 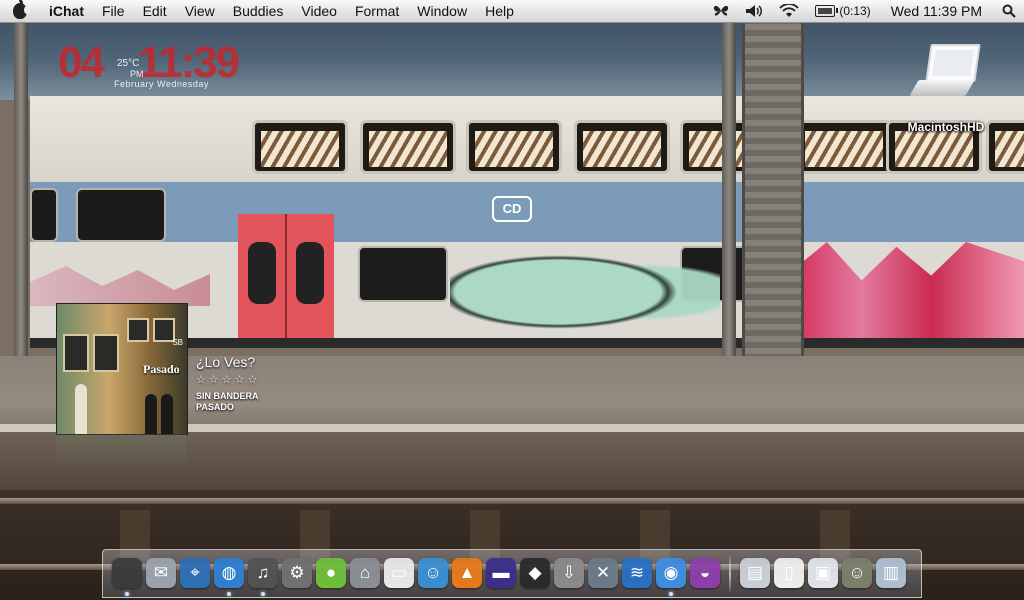 What do you see at coordinates (263, 573) in the screenshot?
I see `itunes-headphones-icon: ♫` at bounding box center [263, 573].